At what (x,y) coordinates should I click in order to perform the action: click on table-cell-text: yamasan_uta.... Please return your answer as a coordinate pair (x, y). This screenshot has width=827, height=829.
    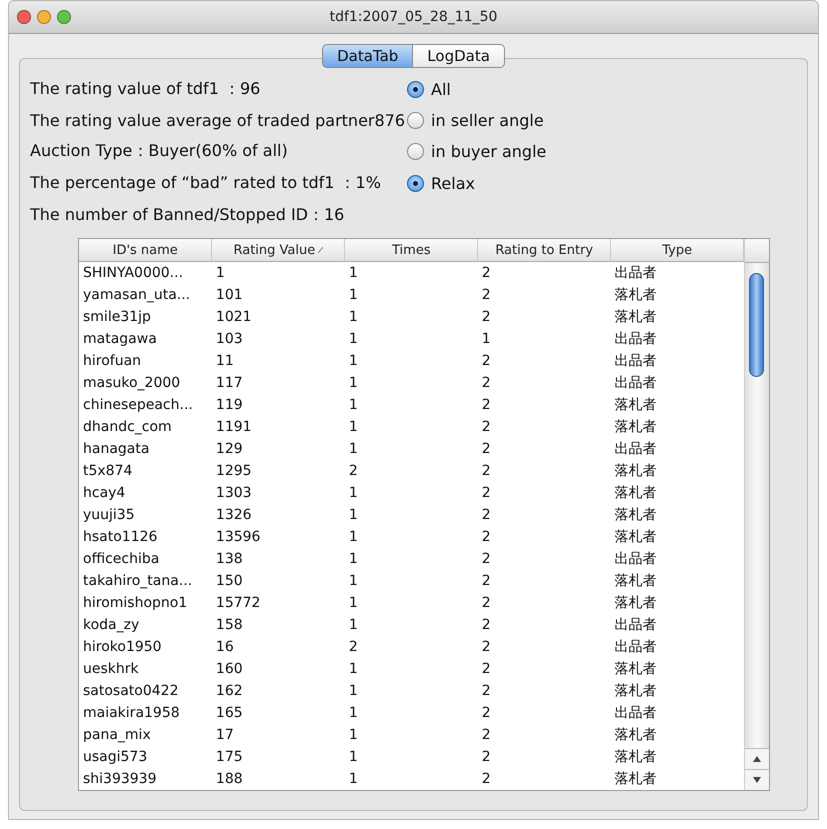
    Looking at the image, I should click on (137, 295).